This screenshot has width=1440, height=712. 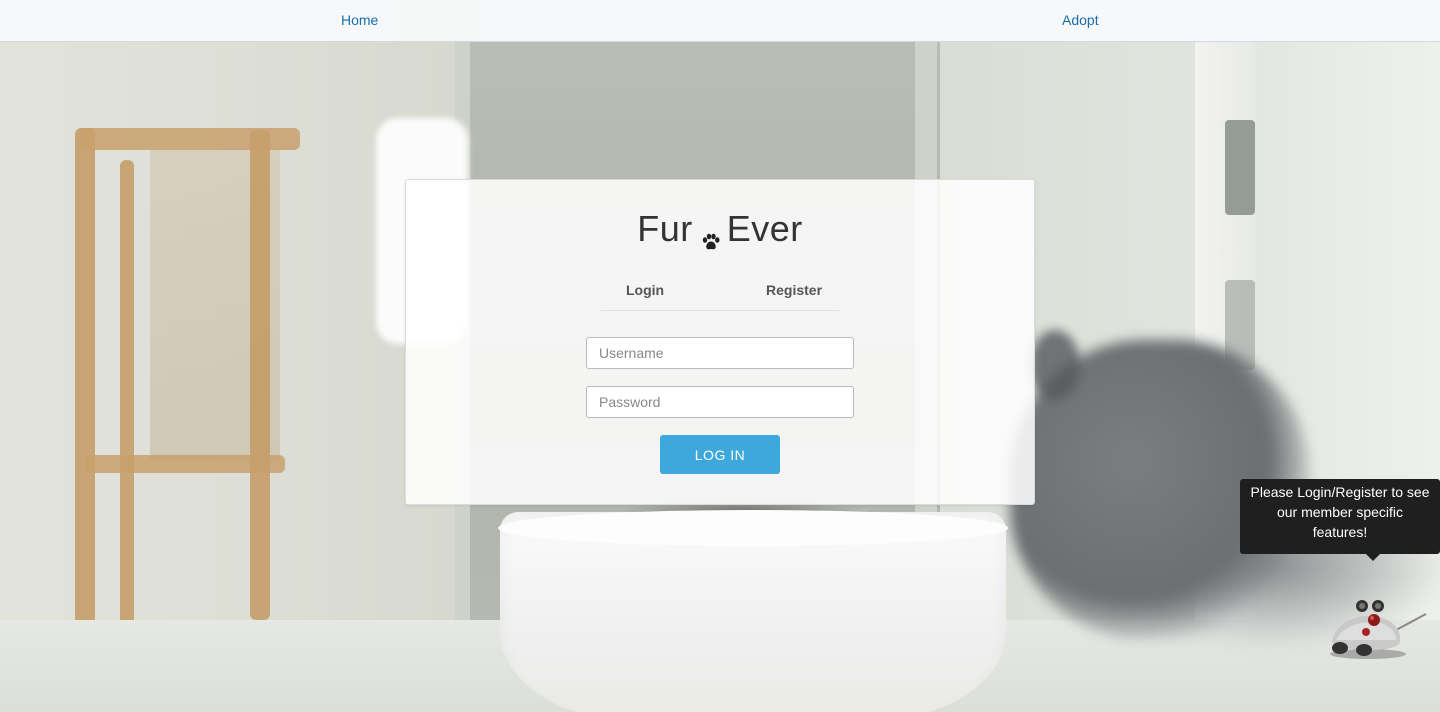 What do you see at coordinates (720, 402) in the screenshot?
I see `password-input` at bounding box center [720, 402].